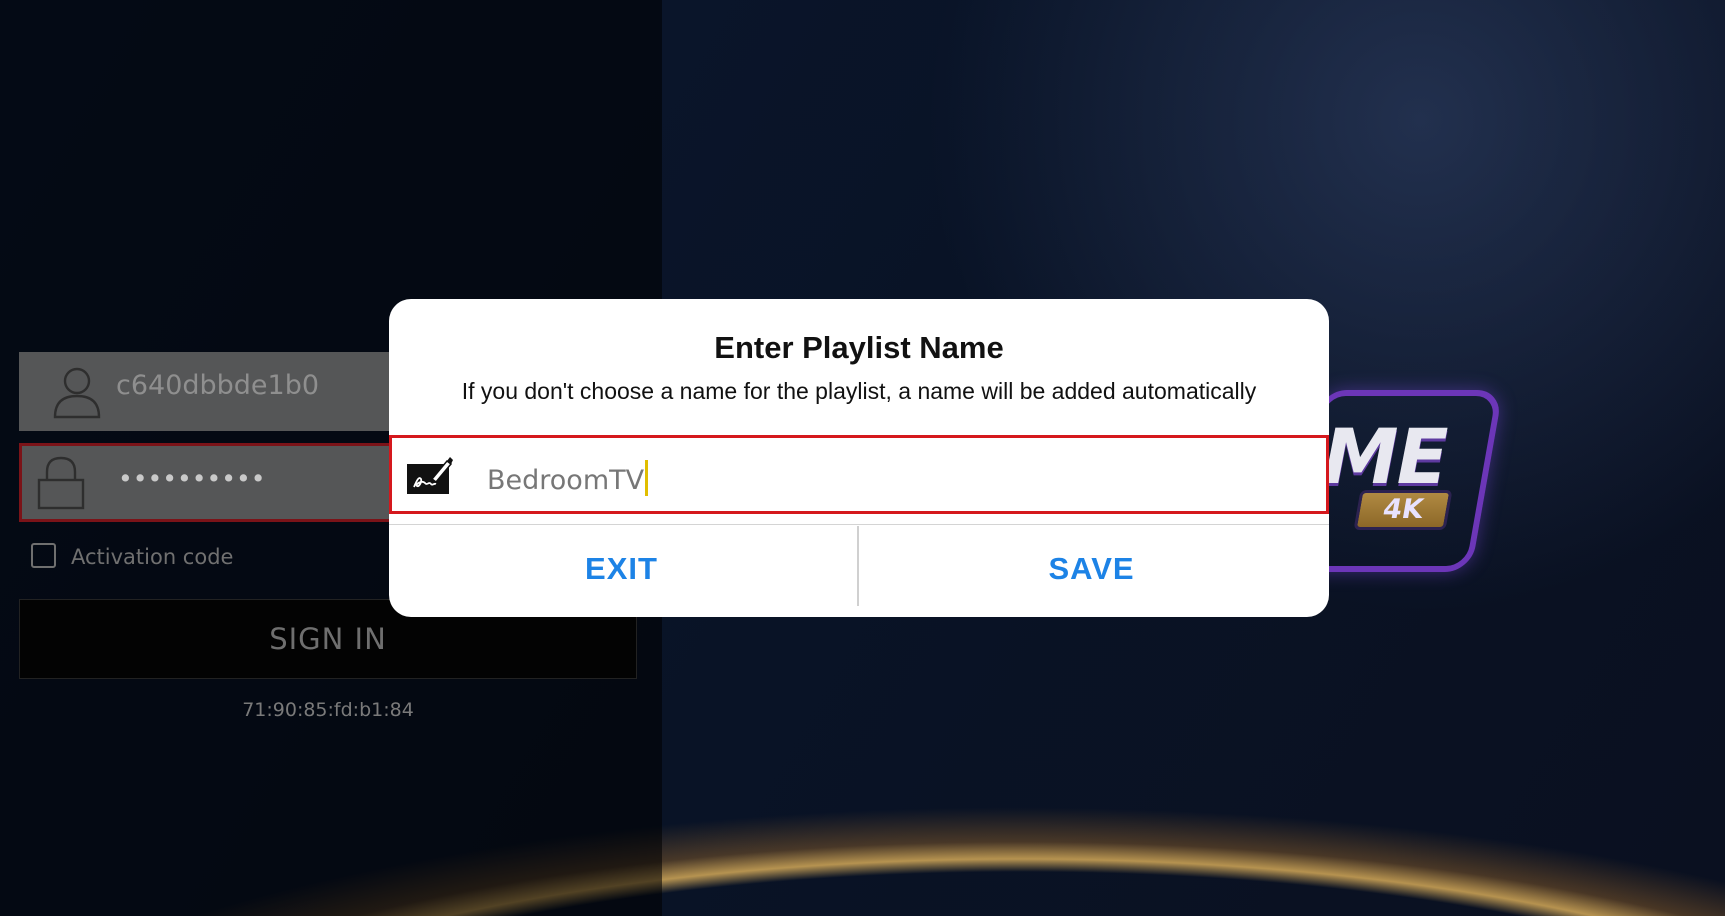 The height and width of the screenshot is (916, 1725). Describe the element at coordinates (859, 524) in the screenshot. I see `button-row-separator` at that location.